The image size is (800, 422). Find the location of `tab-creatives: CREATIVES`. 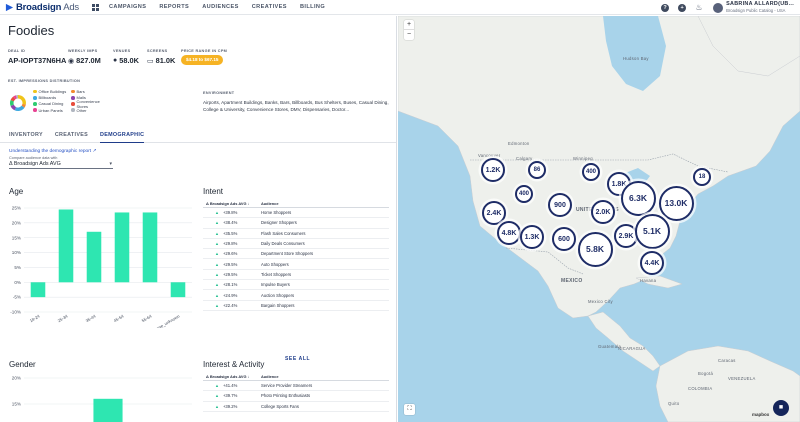

tab-creatives: CREATIVES is located at coordinates (71, 136).